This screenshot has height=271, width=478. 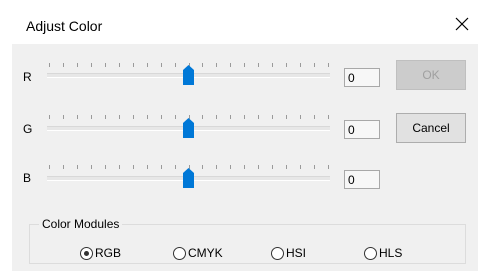 What do you see at coordinates (370, 253) in the screenshot?
I see `radio-hls-circle` at bounding box center [370, 253].